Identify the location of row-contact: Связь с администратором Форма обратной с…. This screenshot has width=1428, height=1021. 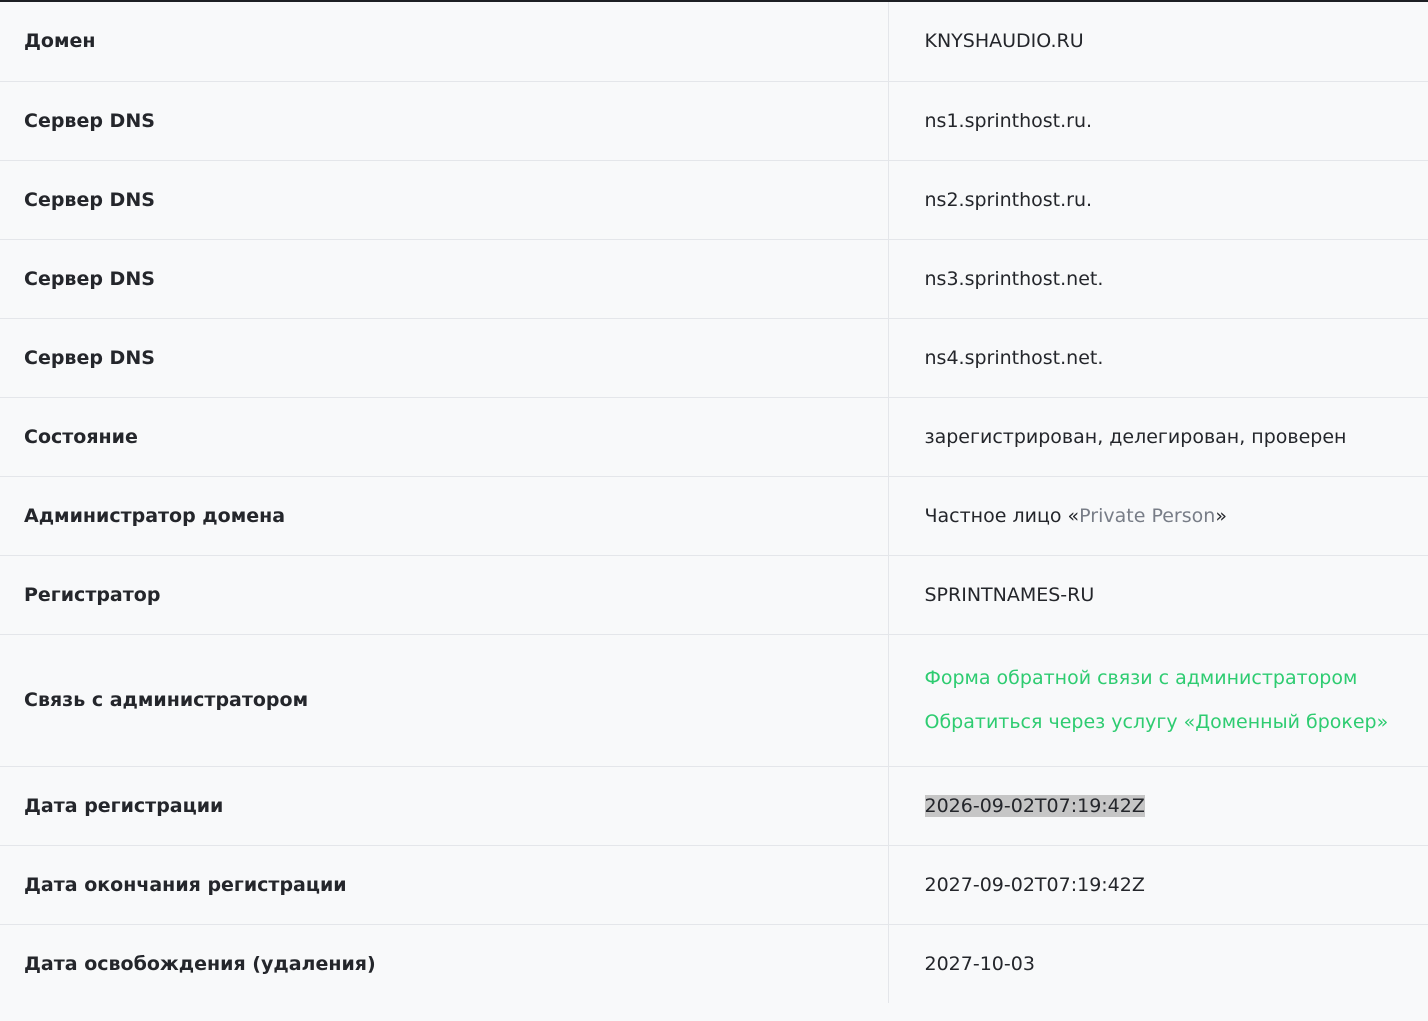
(714, 700).